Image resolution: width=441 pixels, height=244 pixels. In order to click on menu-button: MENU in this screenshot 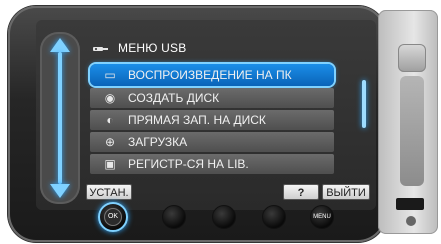, I will do `click(322, 217)`.